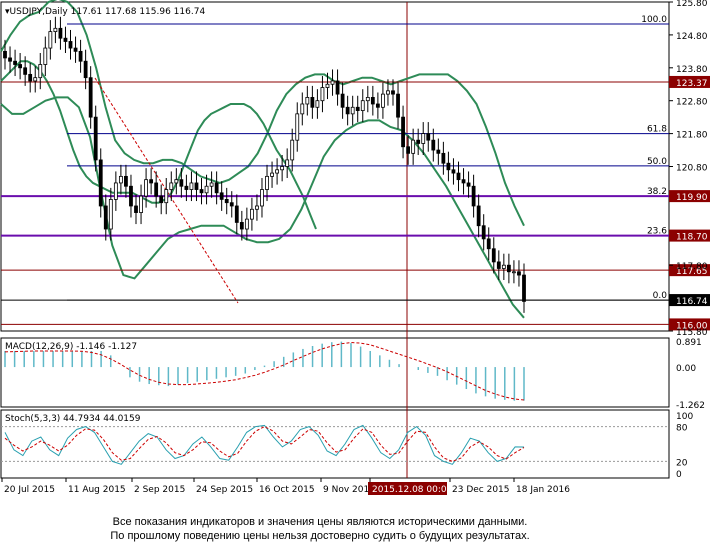 The height and width of the screenshot is (552, 710). What do you see at coordinates (690, 406) in the screenshot?
I see `macd-axis-label: -1.262` at bounding box center [690, 406].